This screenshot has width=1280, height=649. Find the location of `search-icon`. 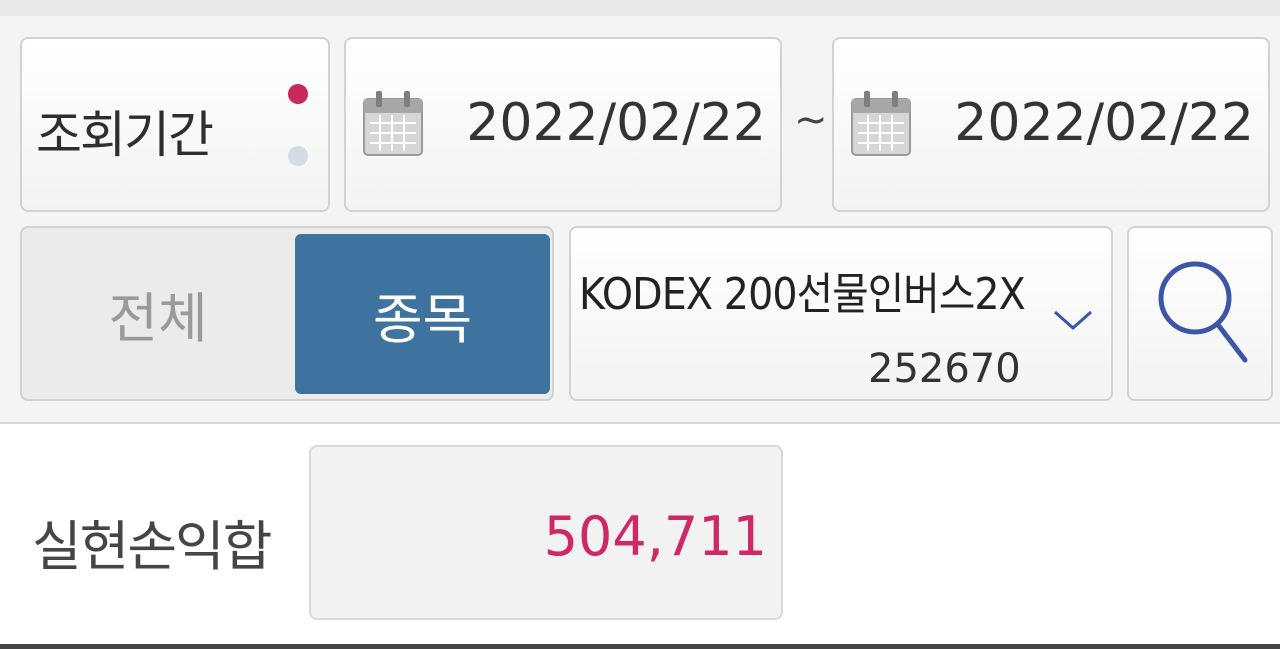

search-icon is located at coordinates (1203, 312).